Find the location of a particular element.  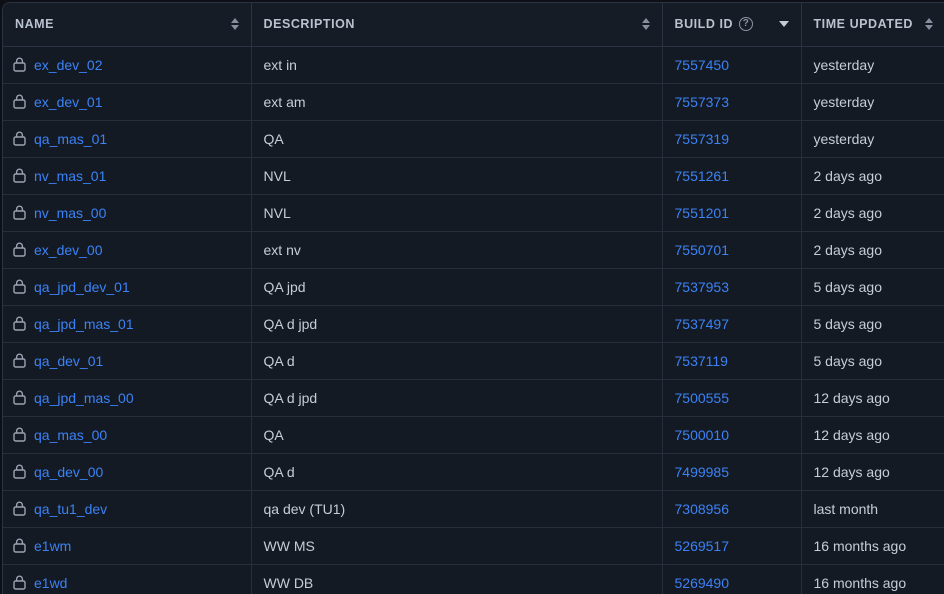

build-id-link: 7308956 is located at coordinates (702, 509).